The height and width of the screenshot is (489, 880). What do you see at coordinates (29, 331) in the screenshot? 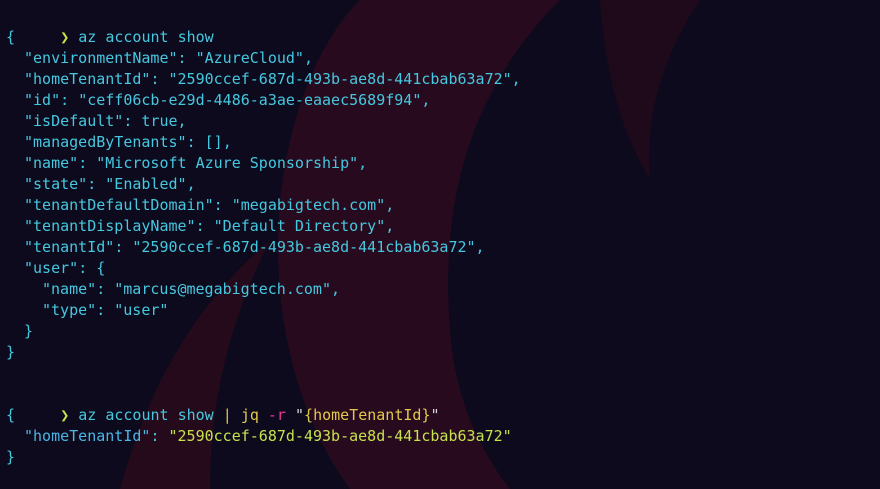
I see `json-user-close: }` at bounding box center [29, 331].